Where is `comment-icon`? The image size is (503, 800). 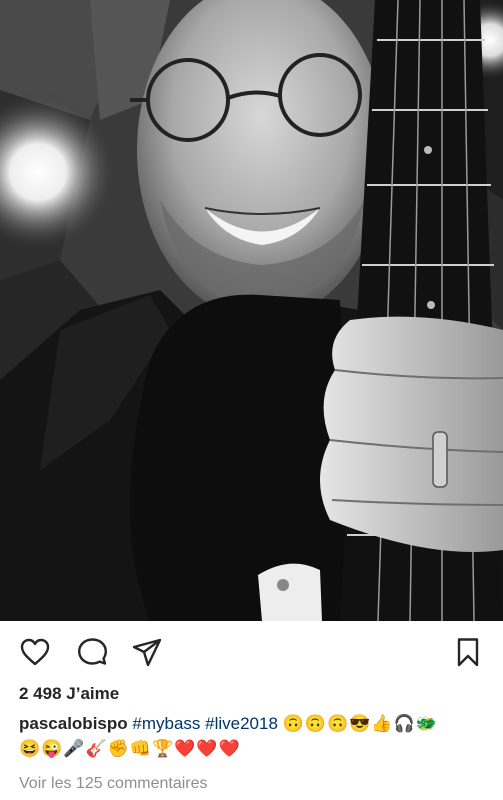 comment-icon is located at coordinates (92, 651).